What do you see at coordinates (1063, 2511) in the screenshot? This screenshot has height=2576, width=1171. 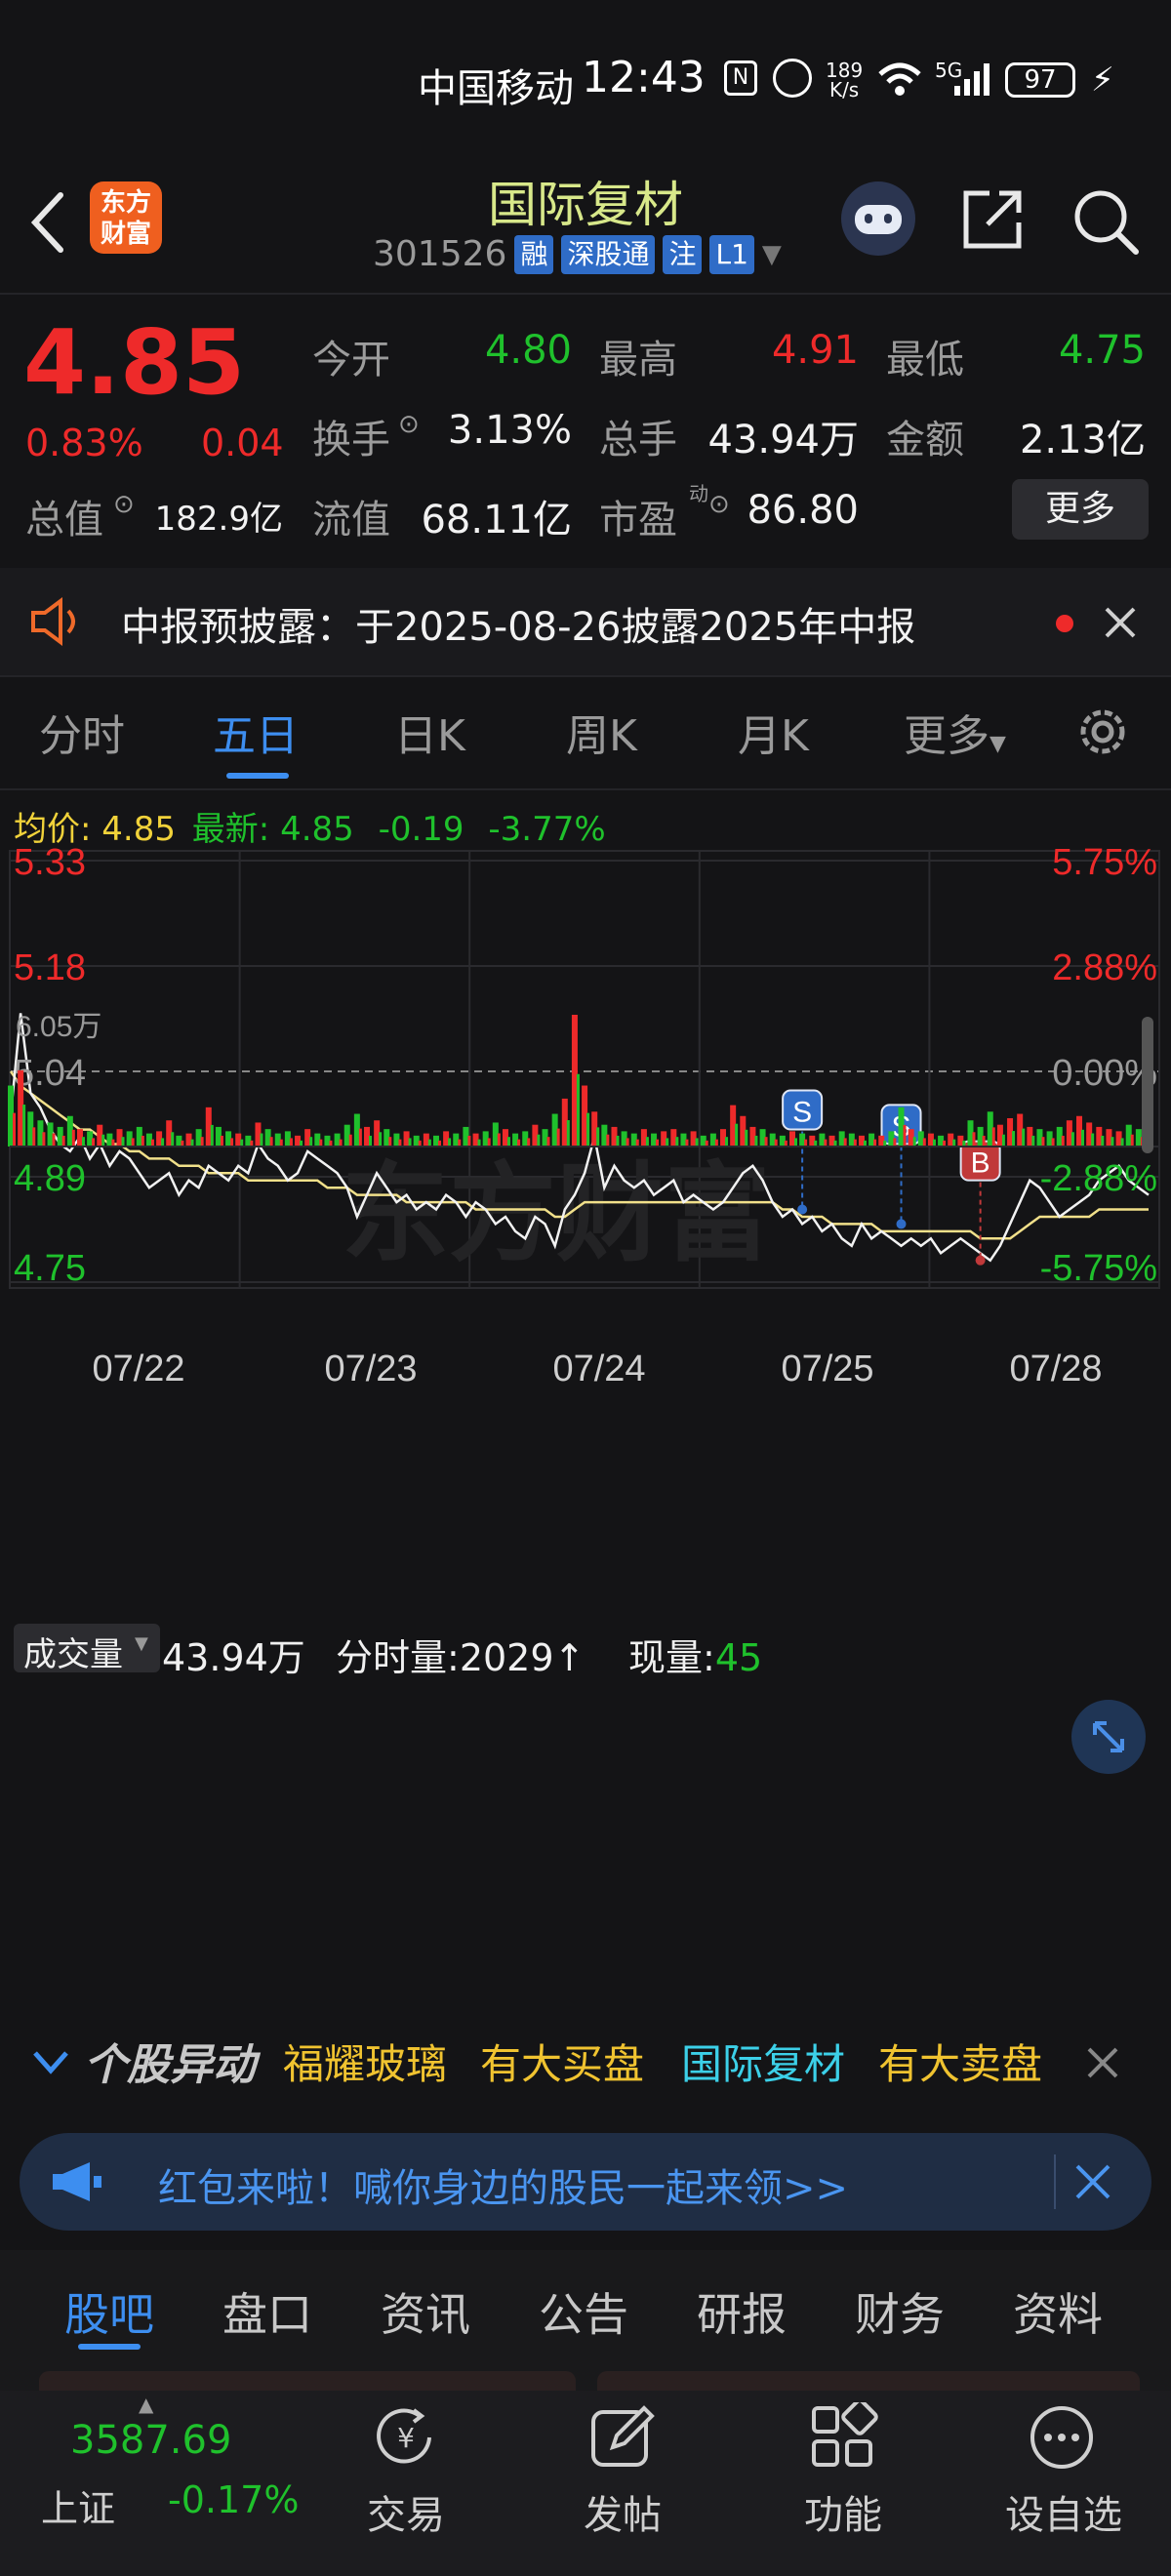 I see `nav-add-watchlist: 设自选` at bounding box center [1063, 2511].